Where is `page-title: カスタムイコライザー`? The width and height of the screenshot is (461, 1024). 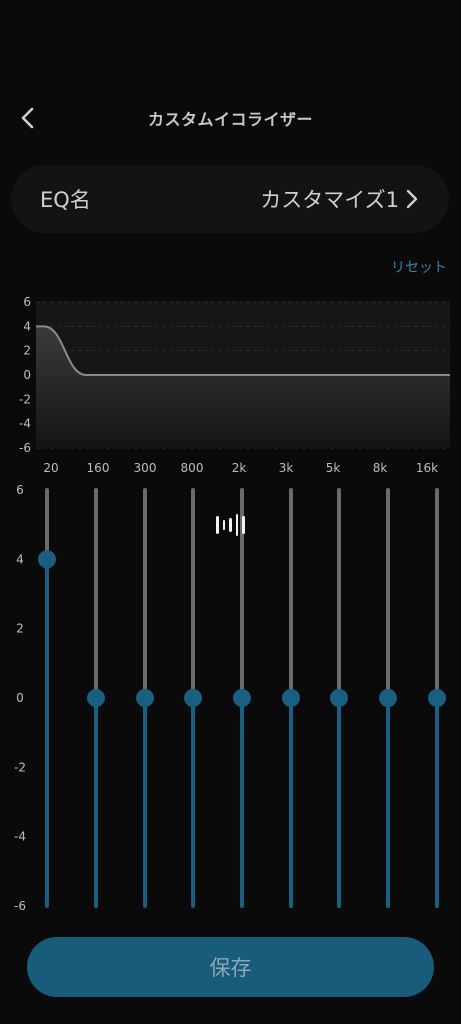 page-title: カスタムイコライザー is located at coordinates (230, 119).